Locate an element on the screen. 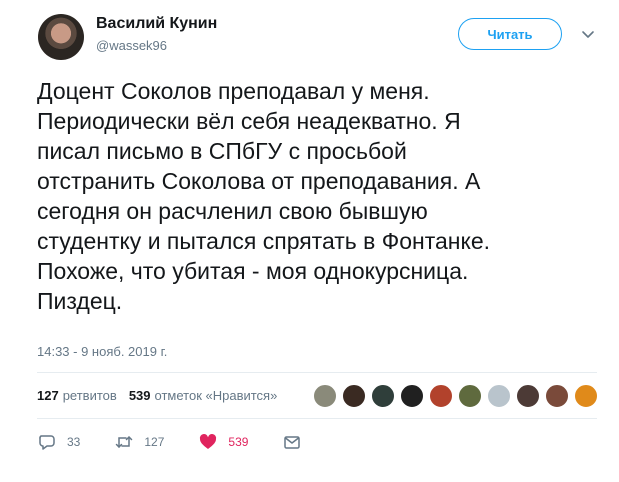 The width and height of the screenshot is (619, 482). reply-icon is located at coordinates (47, 442).